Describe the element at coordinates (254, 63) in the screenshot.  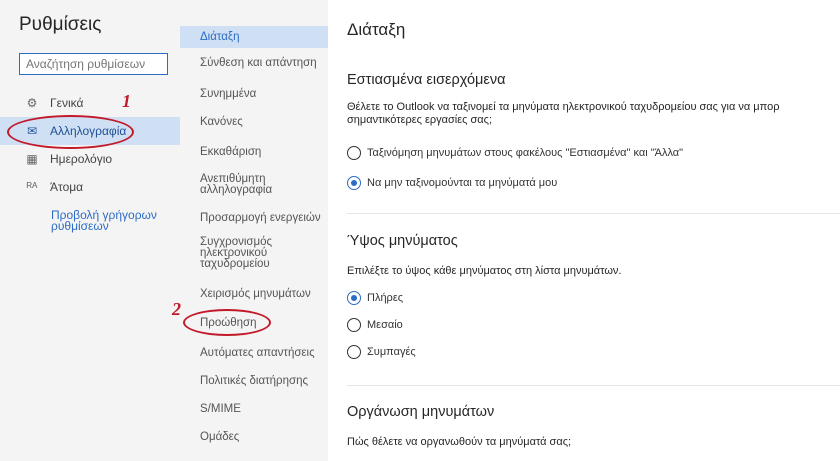
I see `mail-nav-compose-reply: Σύνθεση και απάντηση` at that location.